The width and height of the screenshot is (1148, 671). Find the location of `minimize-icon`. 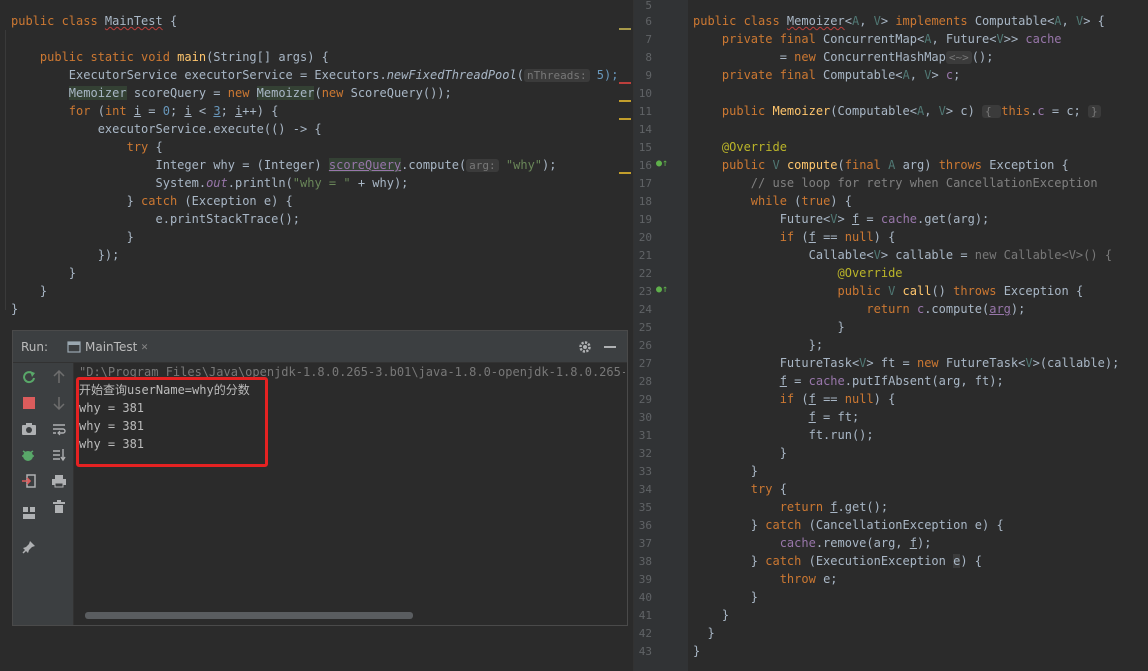

minimize-icon is located at coordinates (610, 347).